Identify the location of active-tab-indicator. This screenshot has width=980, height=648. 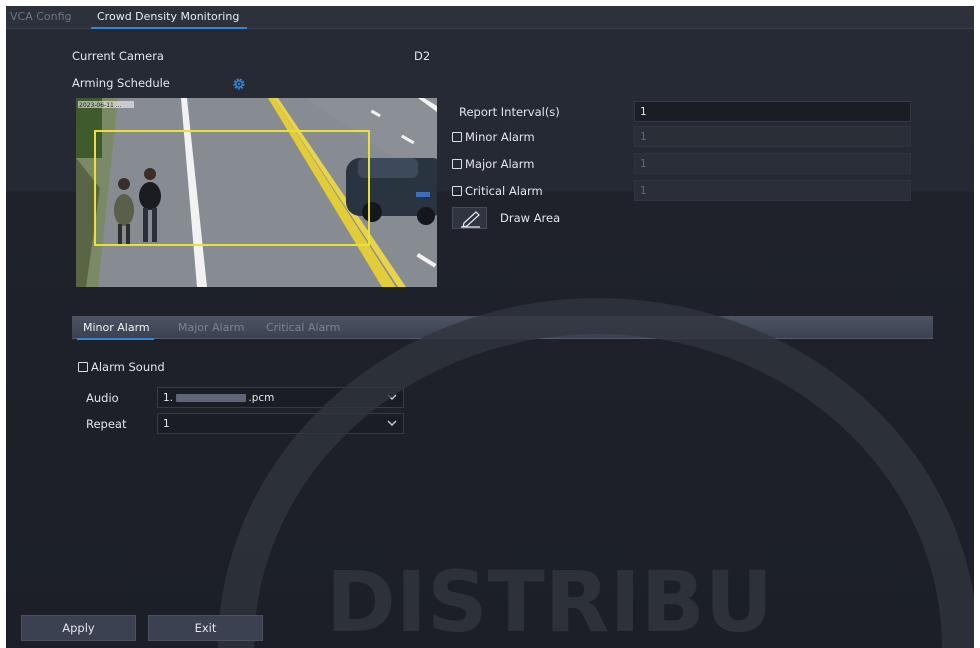
(169, 28).